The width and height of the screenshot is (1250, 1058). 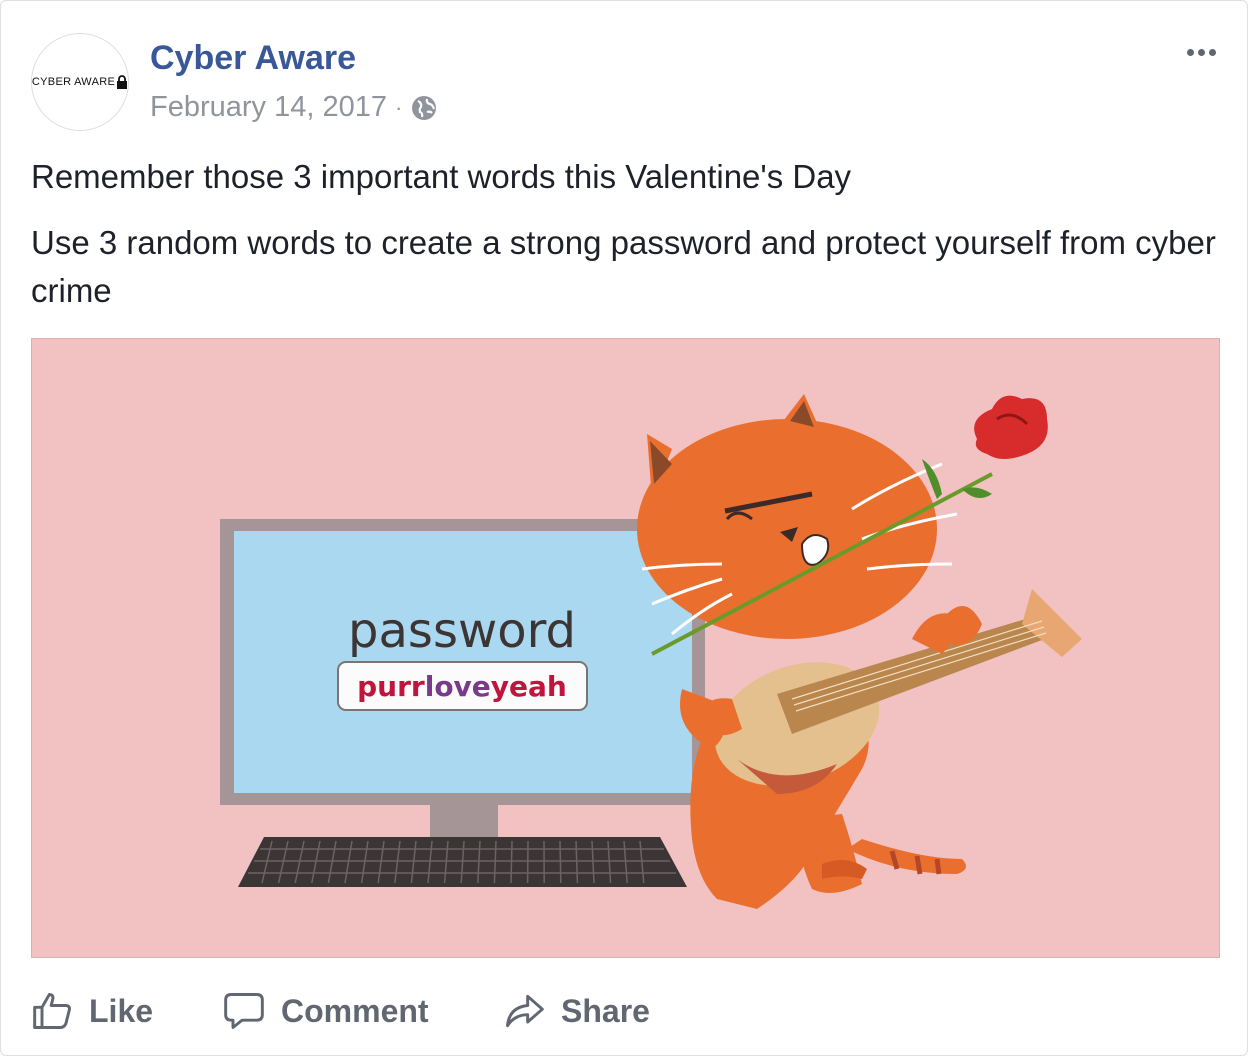 I want to click on keyboard, so click(x=462, y=862).